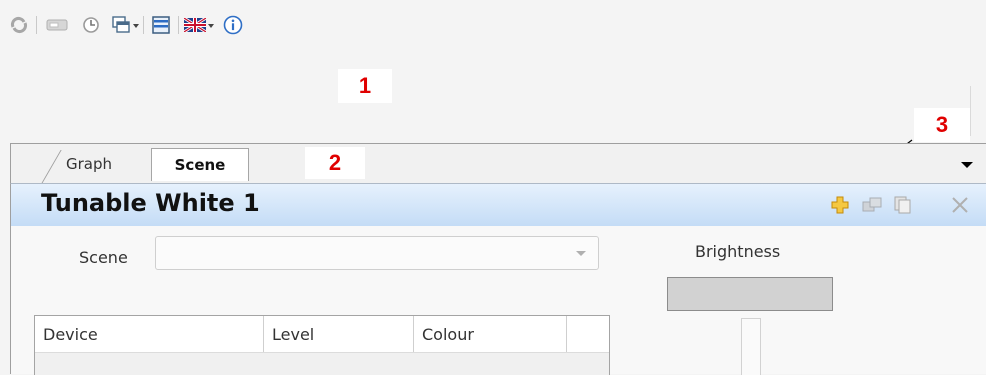 The width and height of the screenshot is (986, 375). I want to click on window-dropdown-arrow-icon, so click(136, 26).